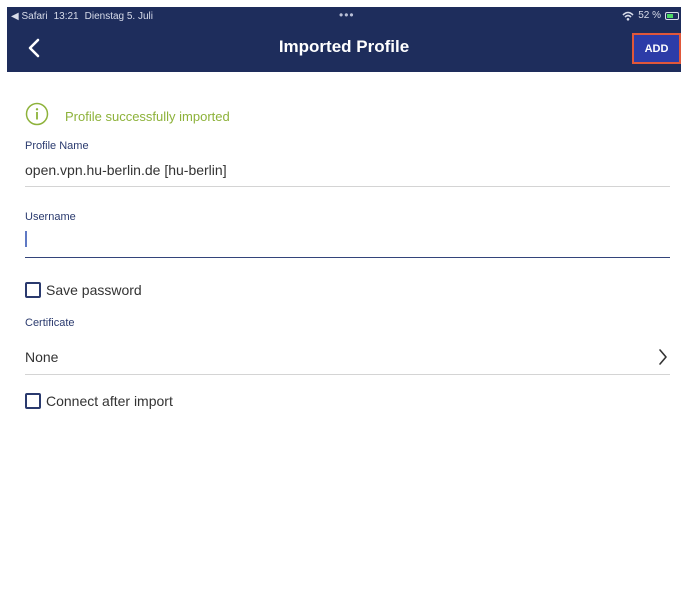 This screenshot has width=681, height=608. Describe the element at coordinates (50, 217) in the screenshot. I see `username-label: Username` at that location.